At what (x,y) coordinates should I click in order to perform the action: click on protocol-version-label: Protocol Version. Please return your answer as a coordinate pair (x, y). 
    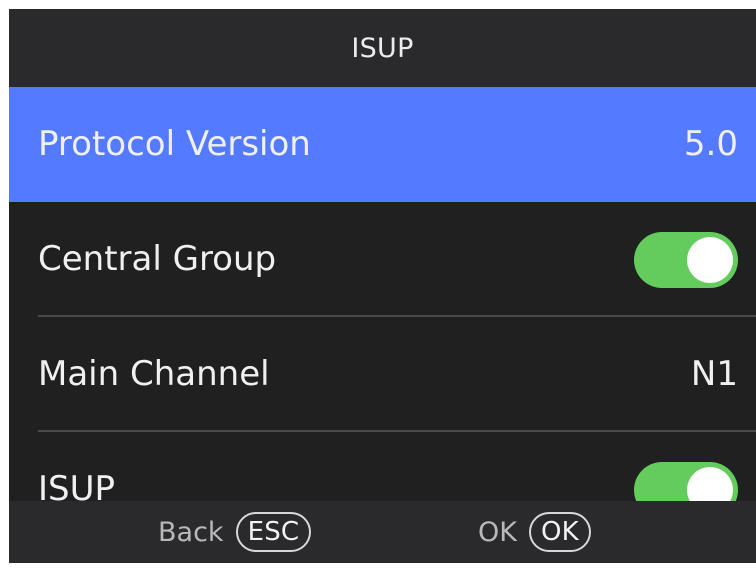
    Looking at the image, I should click on (174, 144).